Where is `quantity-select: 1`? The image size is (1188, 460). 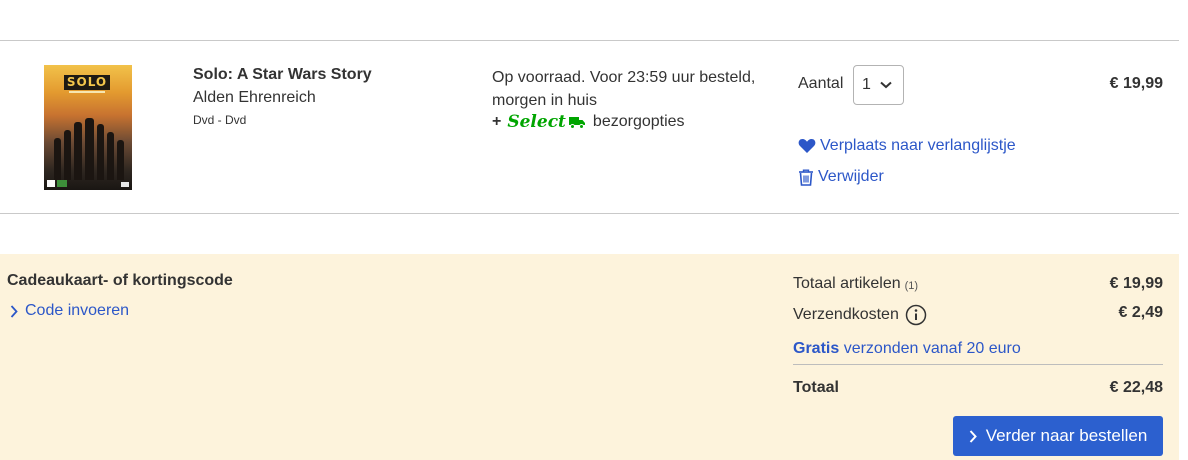
quantity-select: 1 is located at coordinates (878, 85).